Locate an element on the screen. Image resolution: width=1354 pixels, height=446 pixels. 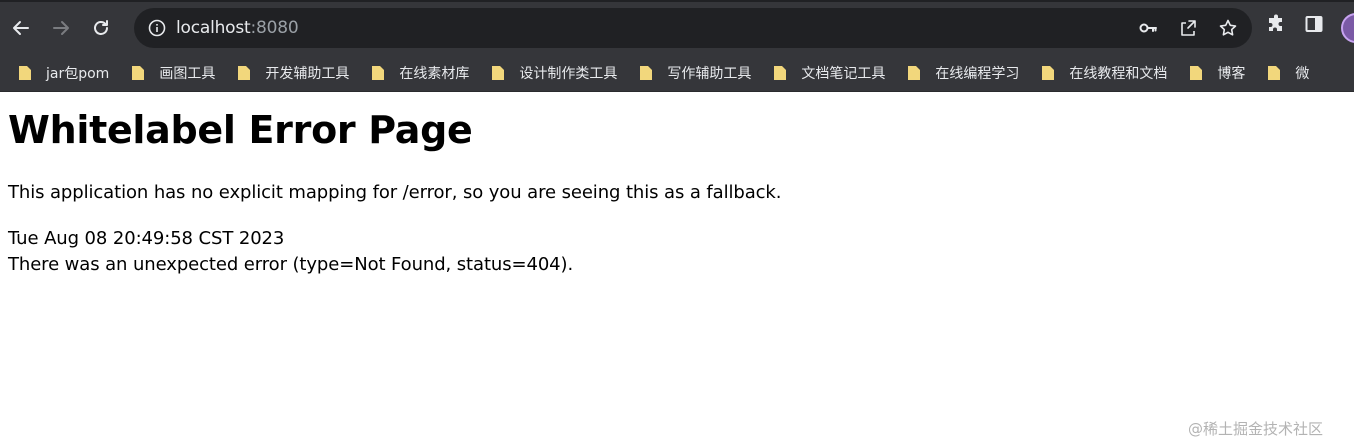
forward-button is located at coordinates (61, 28).